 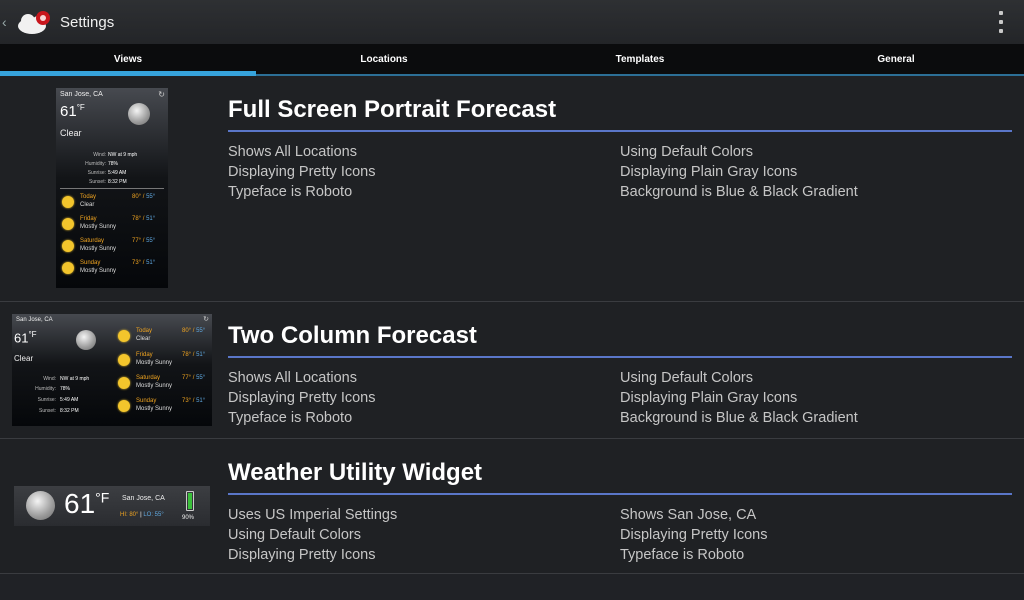 I want to click on widget-location: San Jose, CA, so click(x=143, y=498).